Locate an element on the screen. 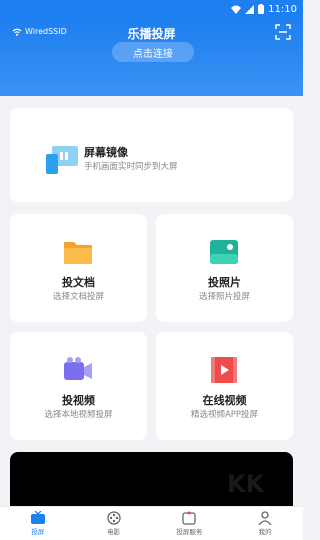 The height and width of the screenshot is (540, 320). person-icon is located at coordinates (265, 518).